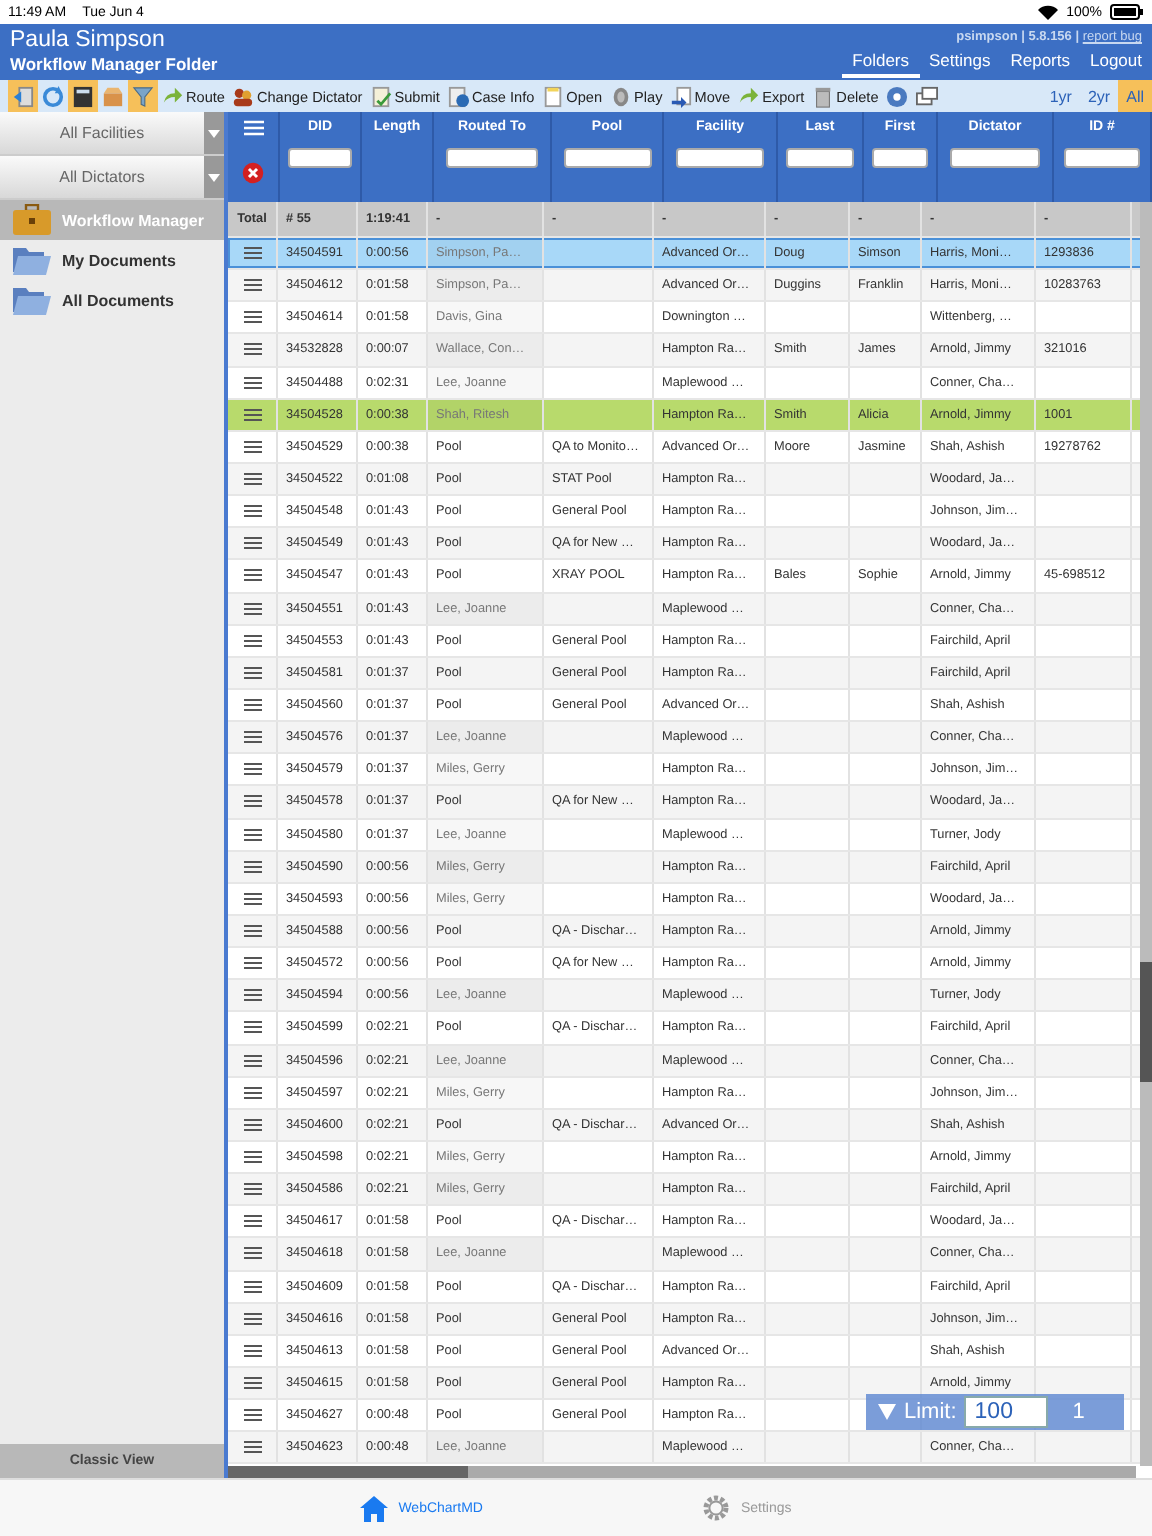 Image resolution: width=1152 pixels, height=1536 pixels. I want to click on user-name: Paula Simpson, so click(88, 41).